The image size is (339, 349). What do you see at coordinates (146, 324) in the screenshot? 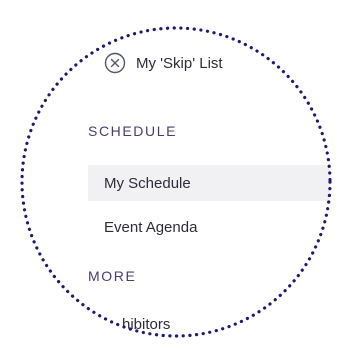
I see `sidebar-item-exhibitors-partial: hibitors` at bounding box center [146, 324].